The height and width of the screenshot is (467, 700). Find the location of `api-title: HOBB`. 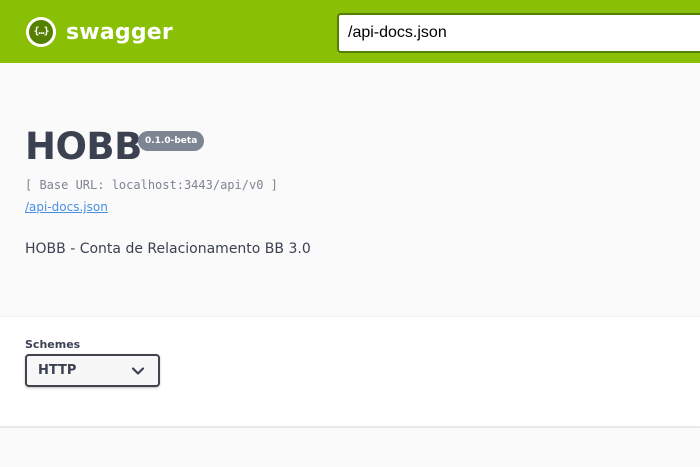

api-title: HOBB is located at coordinates (83, 146).